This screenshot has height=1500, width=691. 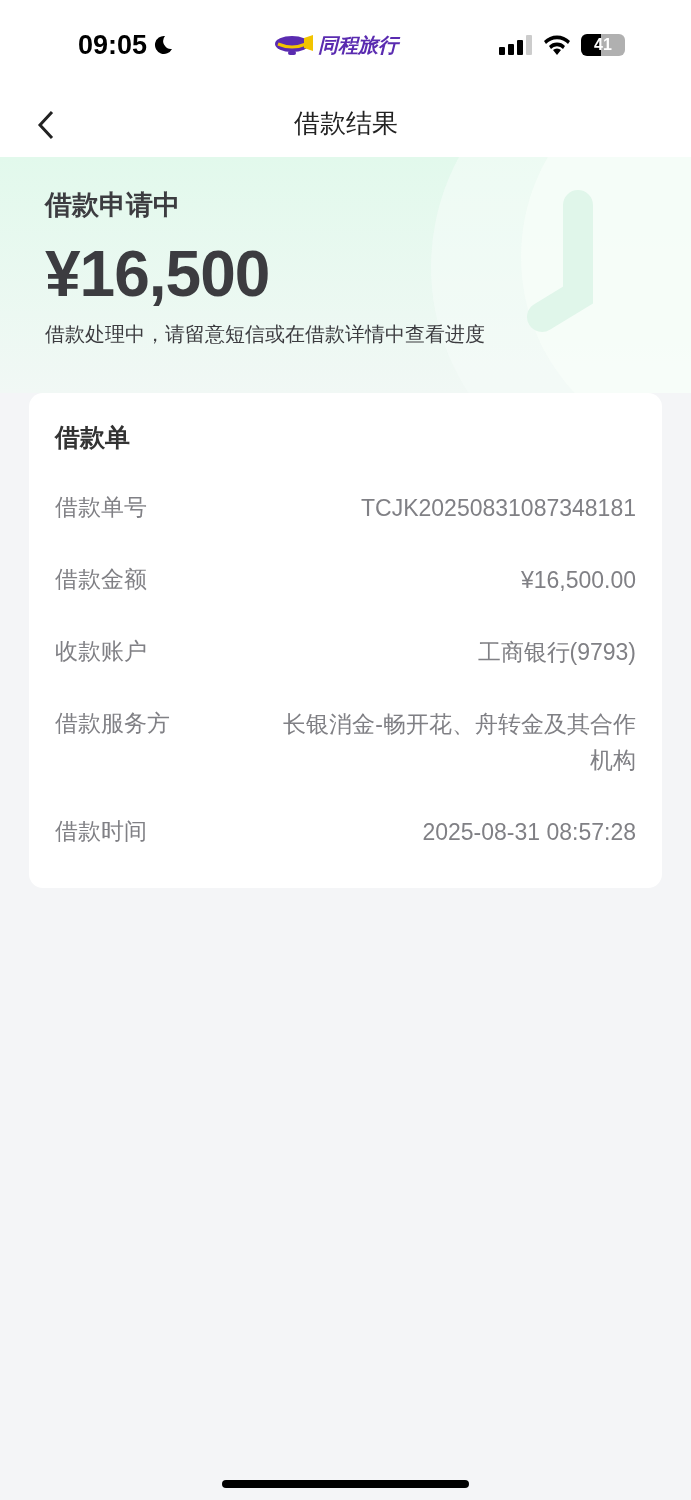 What do you see at coordinates (265, 334) in the screenshot?
I see `status-note: 借款处理中，请留意短信或在借款详情中查看进度` at bounding box center [265, 334].